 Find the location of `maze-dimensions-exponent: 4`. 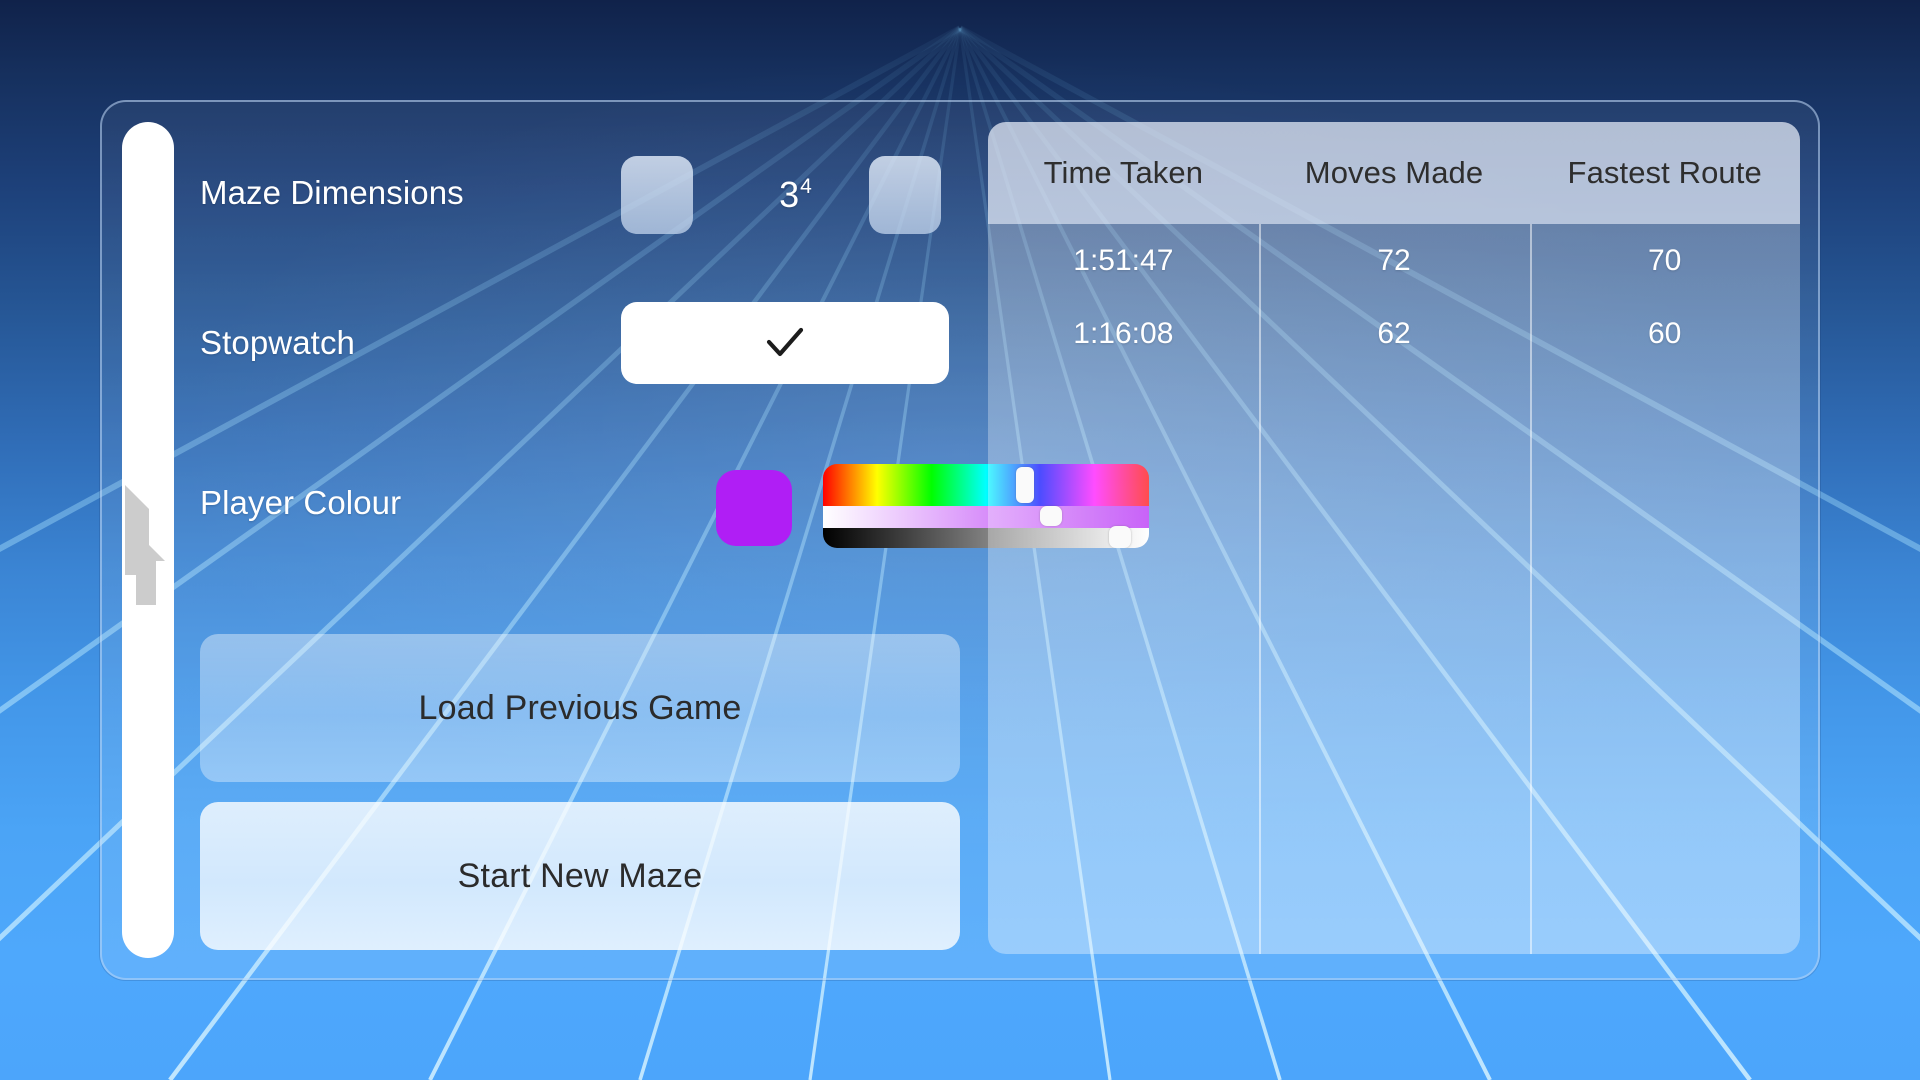

maze-dimensions-exponent: 4 is located at coordinates (806, 186).